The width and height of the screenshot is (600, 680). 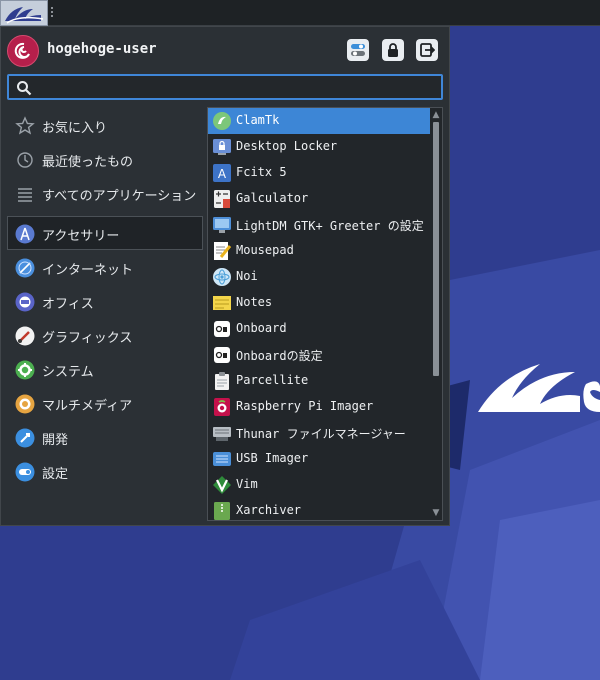 I want to click on category-settings: 設定, so click(x=105, y=471).